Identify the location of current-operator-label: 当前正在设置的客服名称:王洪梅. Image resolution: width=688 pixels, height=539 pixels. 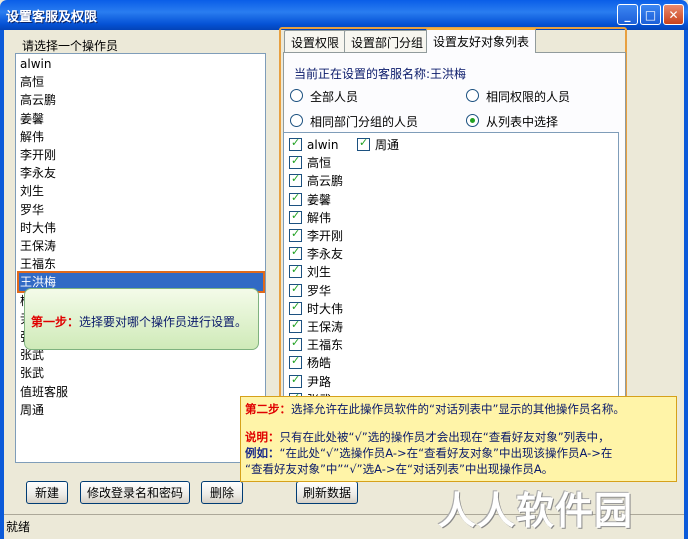
(380, 74).